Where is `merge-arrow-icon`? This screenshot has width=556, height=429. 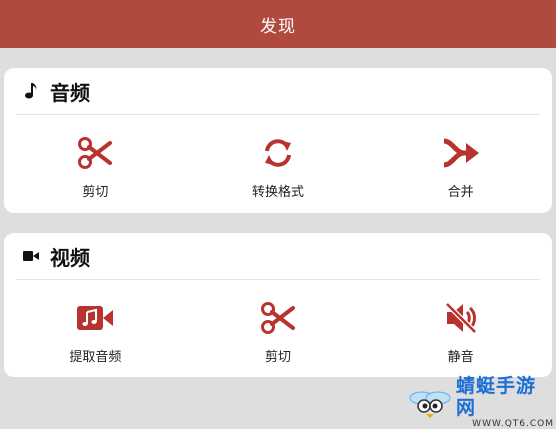
merge-arrow-icon is located at coordinates (461, 153).